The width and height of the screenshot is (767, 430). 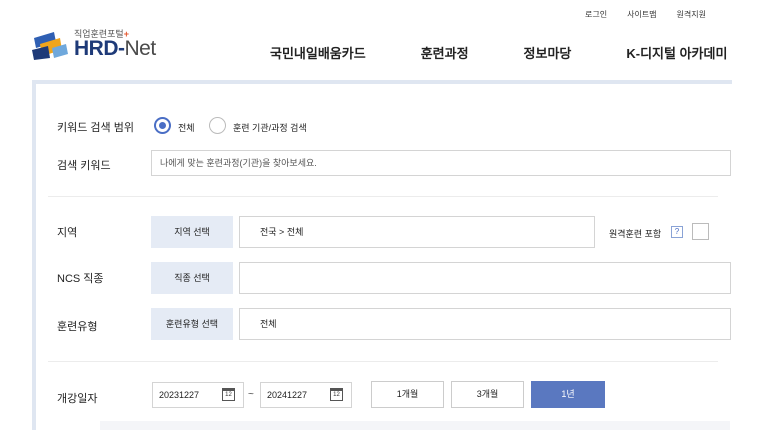 What do you see at coordinates (407, 394) in the screenshot?
I see `period-1-month-button: 1개월` at bounding box center [407, 394].